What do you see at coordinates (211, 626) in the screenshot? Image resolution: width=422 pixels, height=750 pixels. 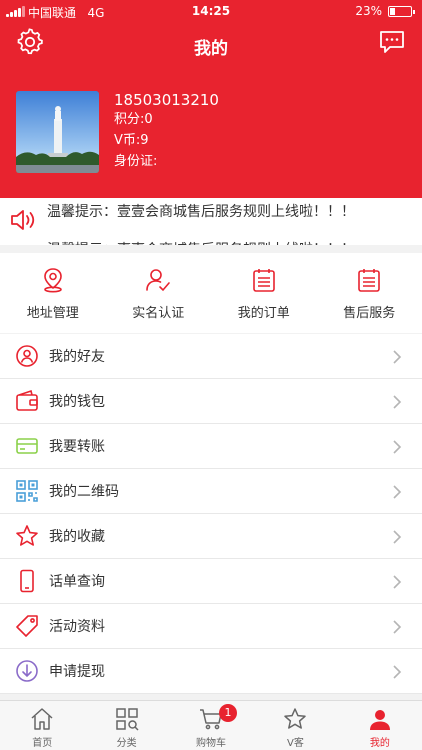 I see `menu-item-activity: 活动资料` at bounding box center [211, 626].